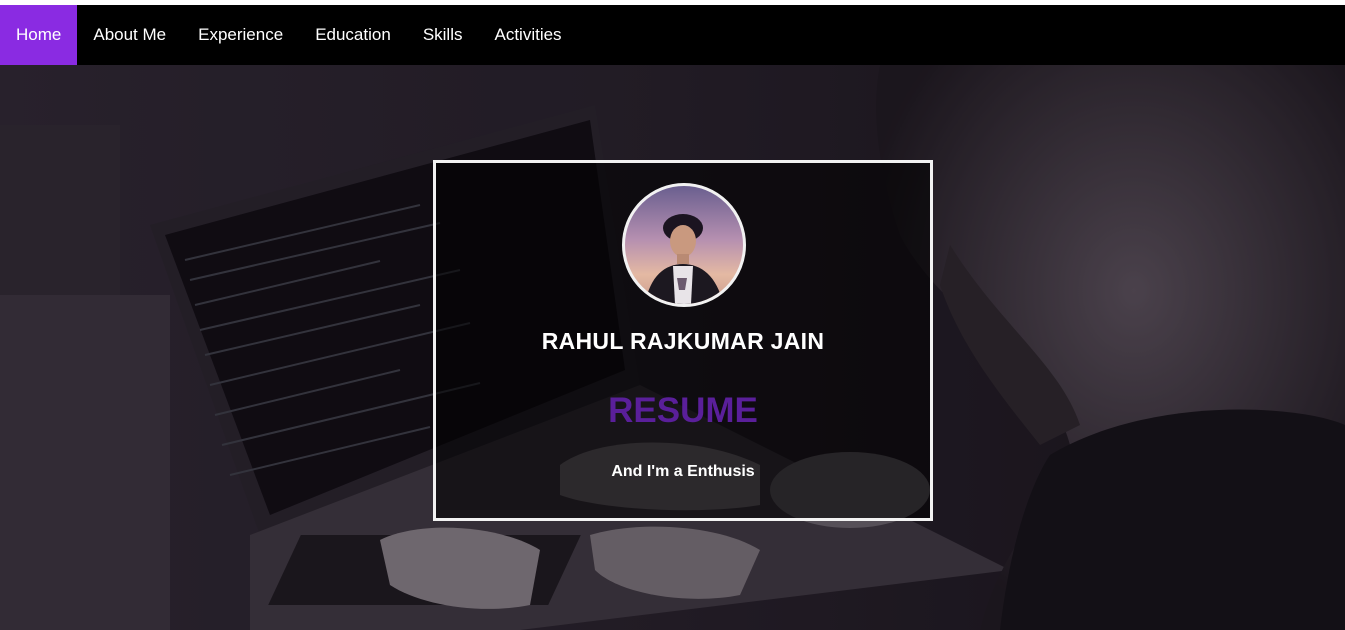  I want to click on nav-education: Education, so click(353, 35).